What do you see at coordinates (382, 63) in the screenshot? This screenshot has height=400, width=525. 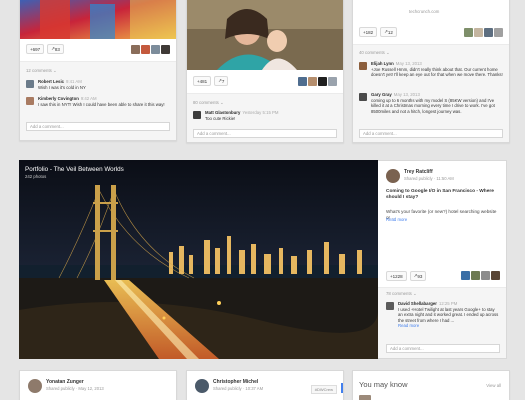 I see `comment-author: Elijah Lynn` at bounding box center [382, 63].